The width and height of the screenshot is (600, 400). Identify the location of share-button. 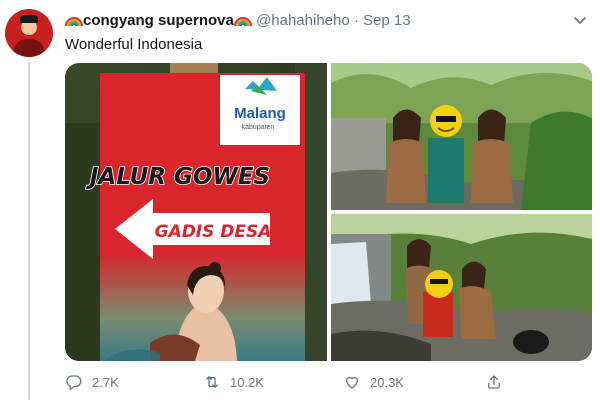
(494, 382).